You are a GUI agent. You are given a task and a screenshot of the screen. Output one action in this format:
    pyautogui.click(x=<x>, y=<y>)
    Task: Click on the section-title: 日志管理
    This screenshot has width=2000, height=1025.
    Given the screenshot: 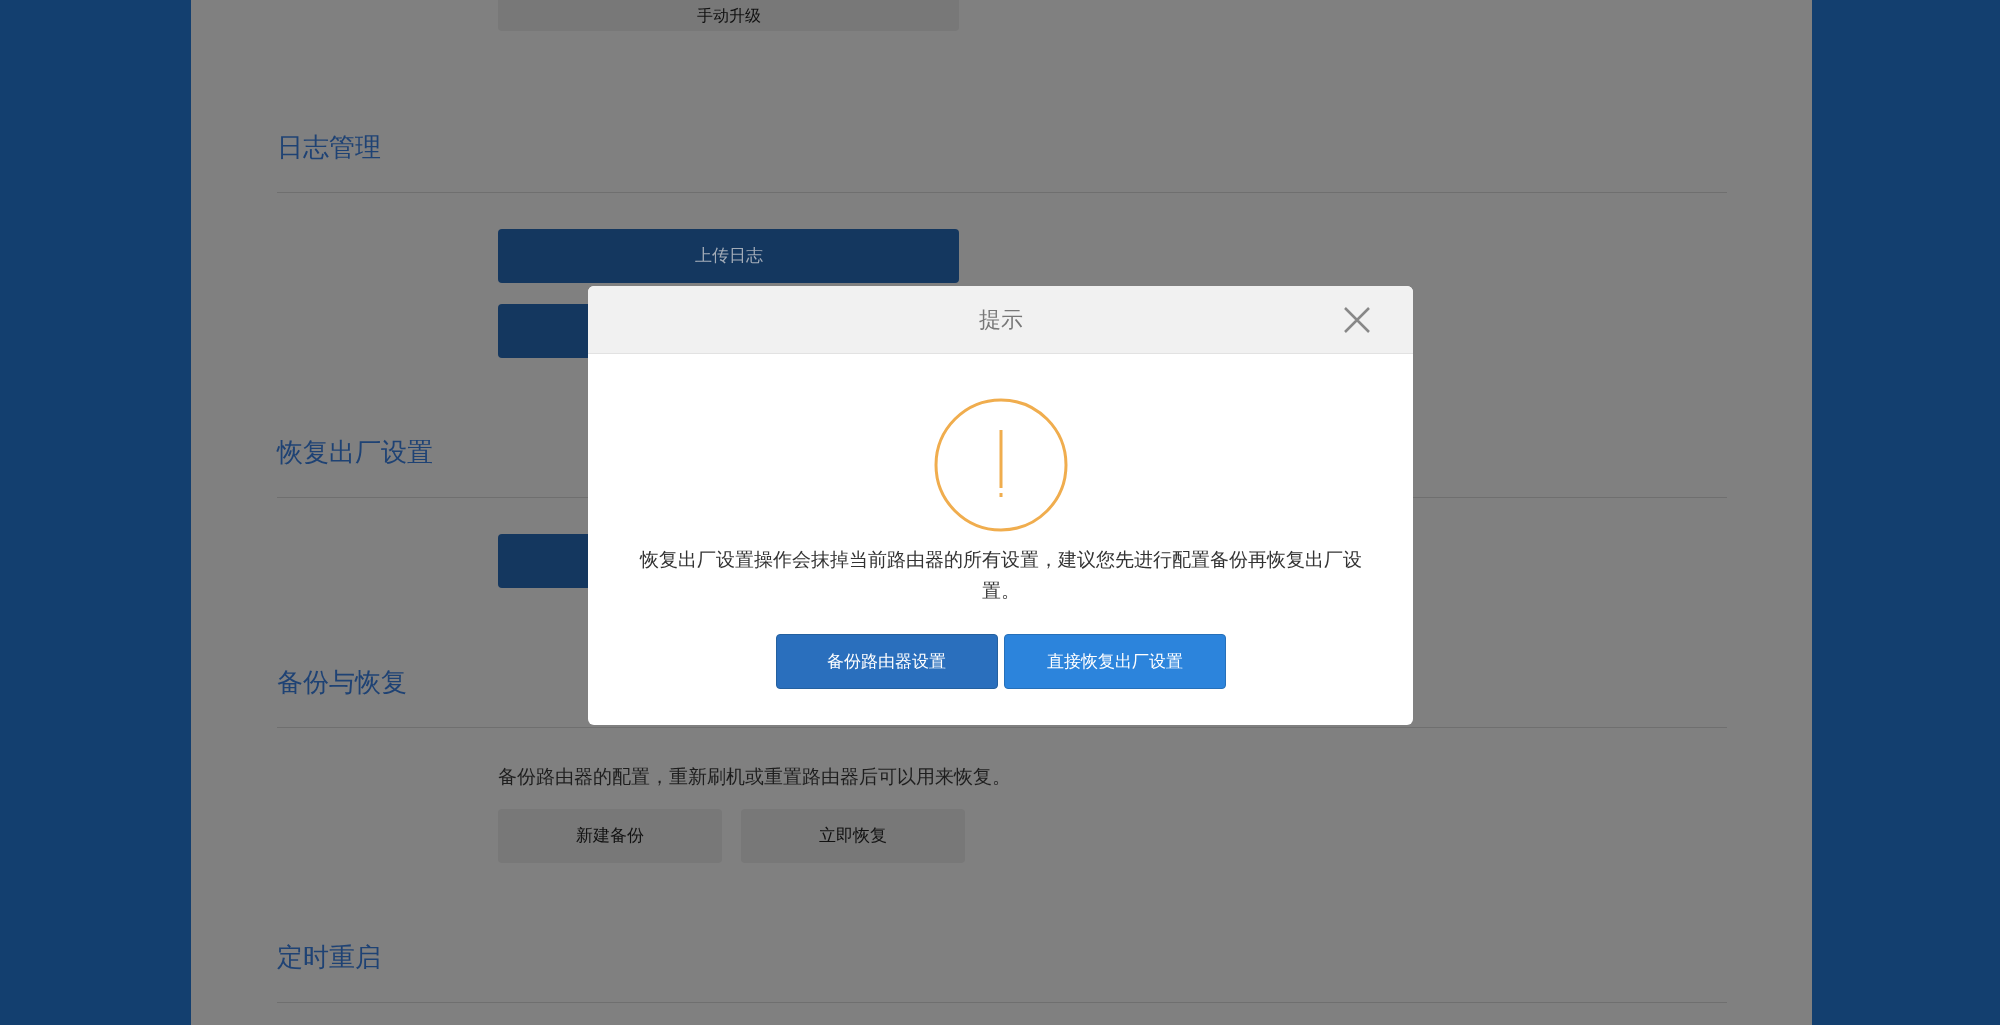 What is the action you would take?
    pyautogui.click(x=329, y=147)
    